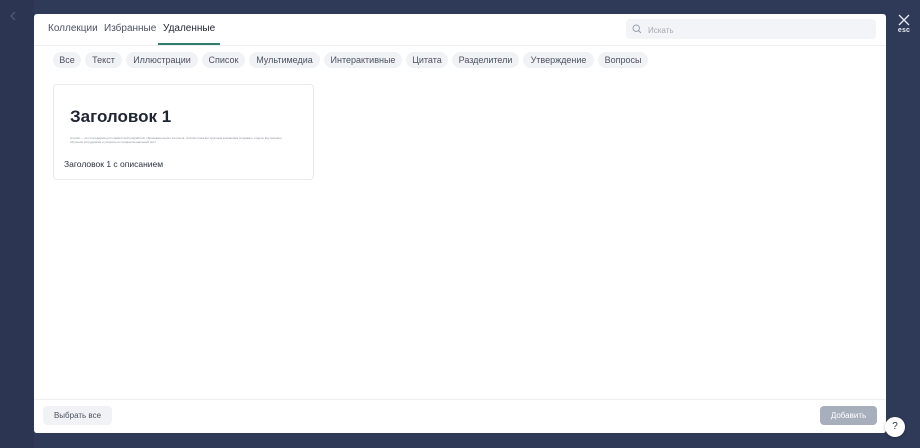  What do you see at coordinates (284, 60) in the screenshot?
I see `filter-multimedia: Мультимедиа` at bounding box center [284, 60].